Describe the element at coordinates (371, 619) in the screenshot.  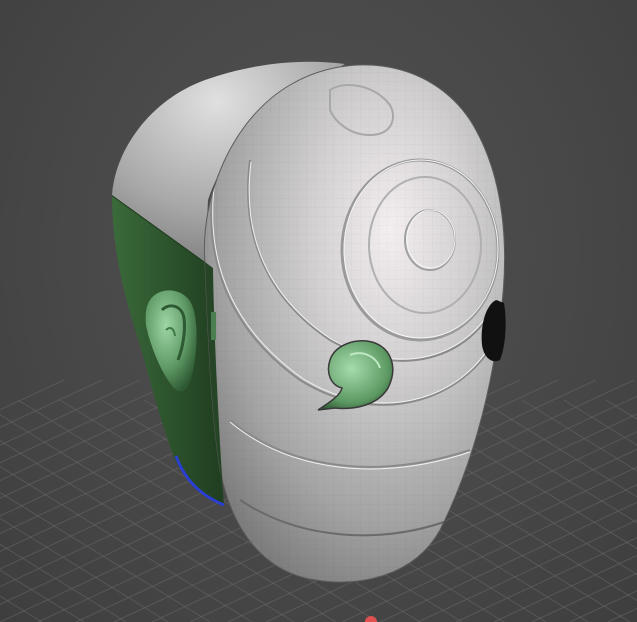
I see `origin-marker` at that location.